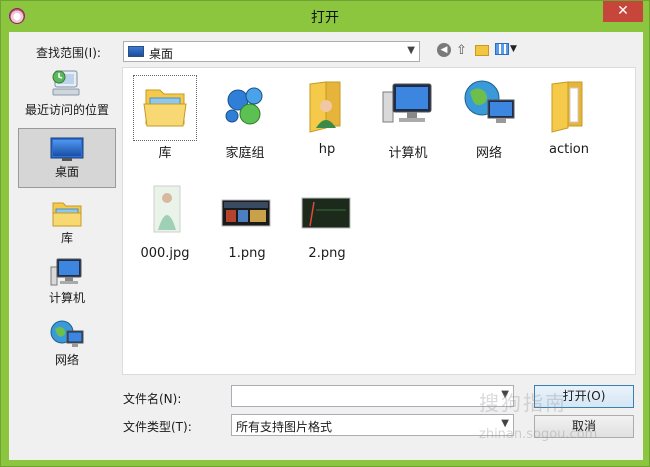 The width and height of the screenshot is (650, 467). What do you see at coordinates (152, 399) in the screenshot?
I see `filename-label: 文件名(N):` at bounding box center [152, 399].